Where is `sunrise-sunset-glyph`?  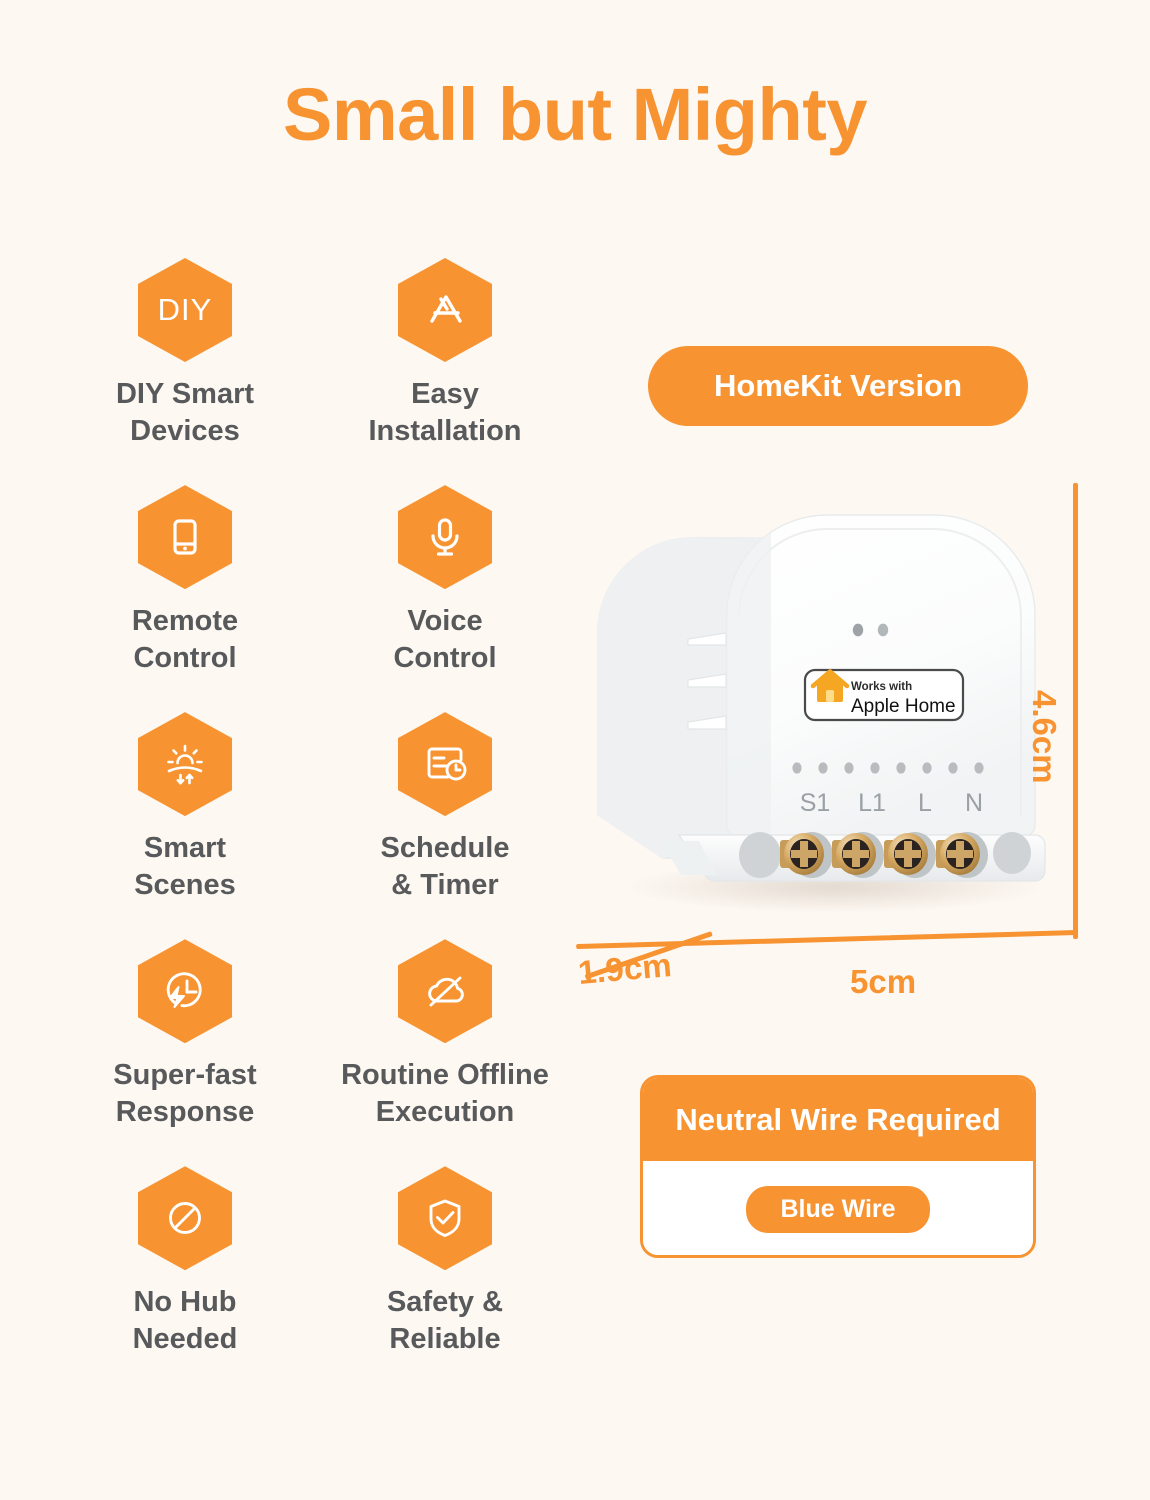 sunrise-sunset-glyph is located at coordinates (185, 764).